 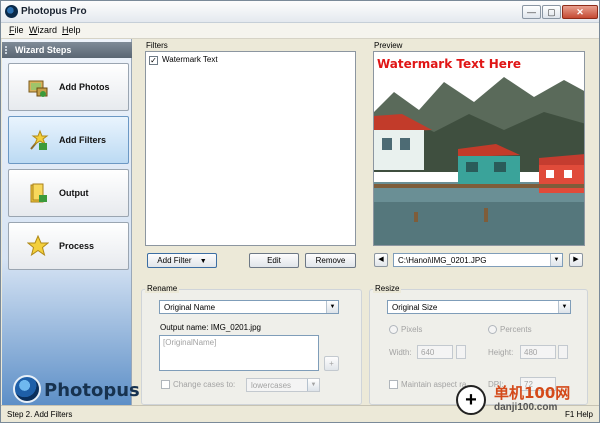 What do you see at coordinates (393, 384) in the screenshot?
I see `maintain-aspect-checkbox` at bounding box center [393, 384].